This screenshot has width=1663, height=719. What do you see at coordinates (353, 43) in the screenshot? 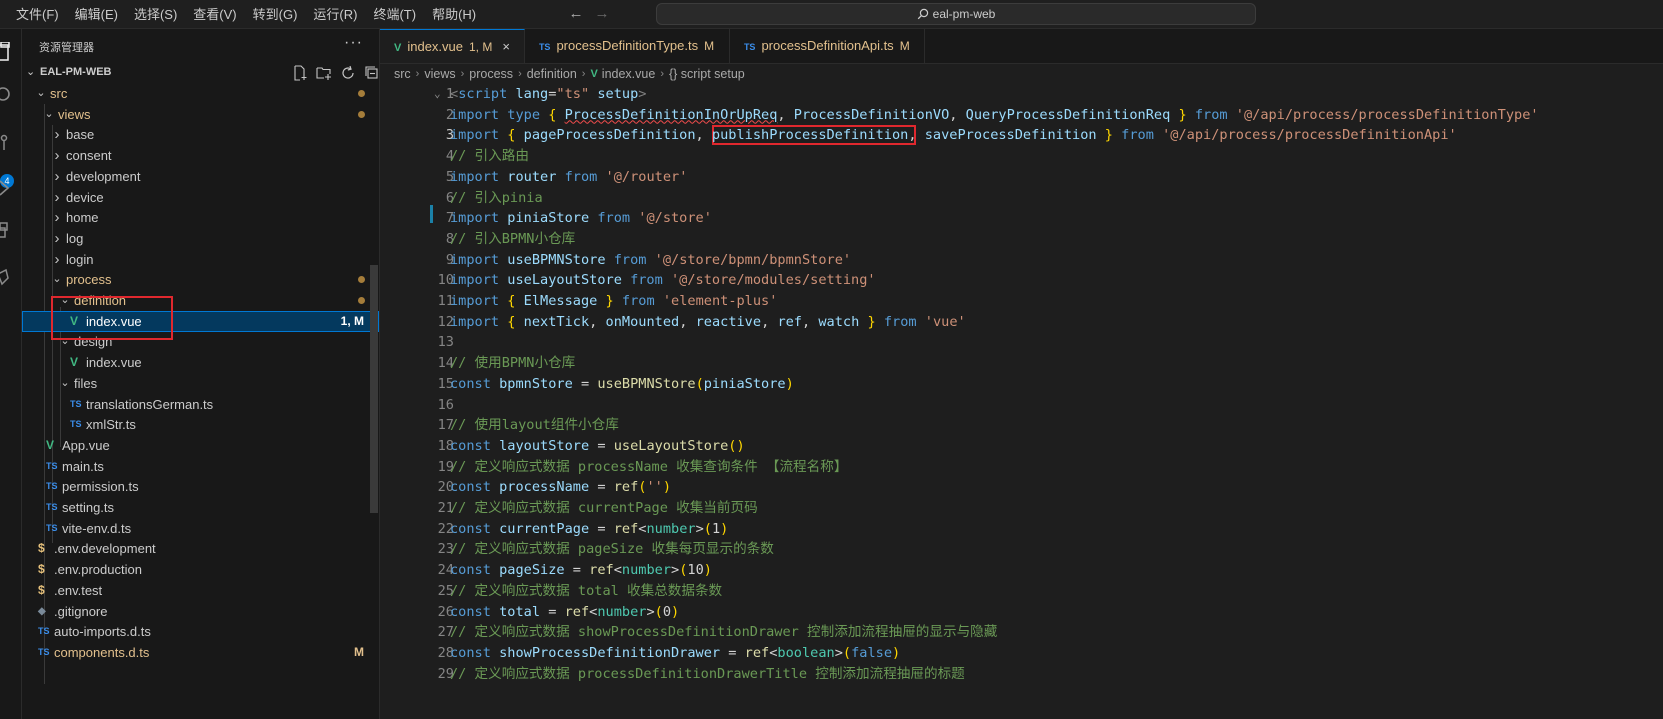
I see `more-actions-icon: ···` at bounding box center [353, 43].